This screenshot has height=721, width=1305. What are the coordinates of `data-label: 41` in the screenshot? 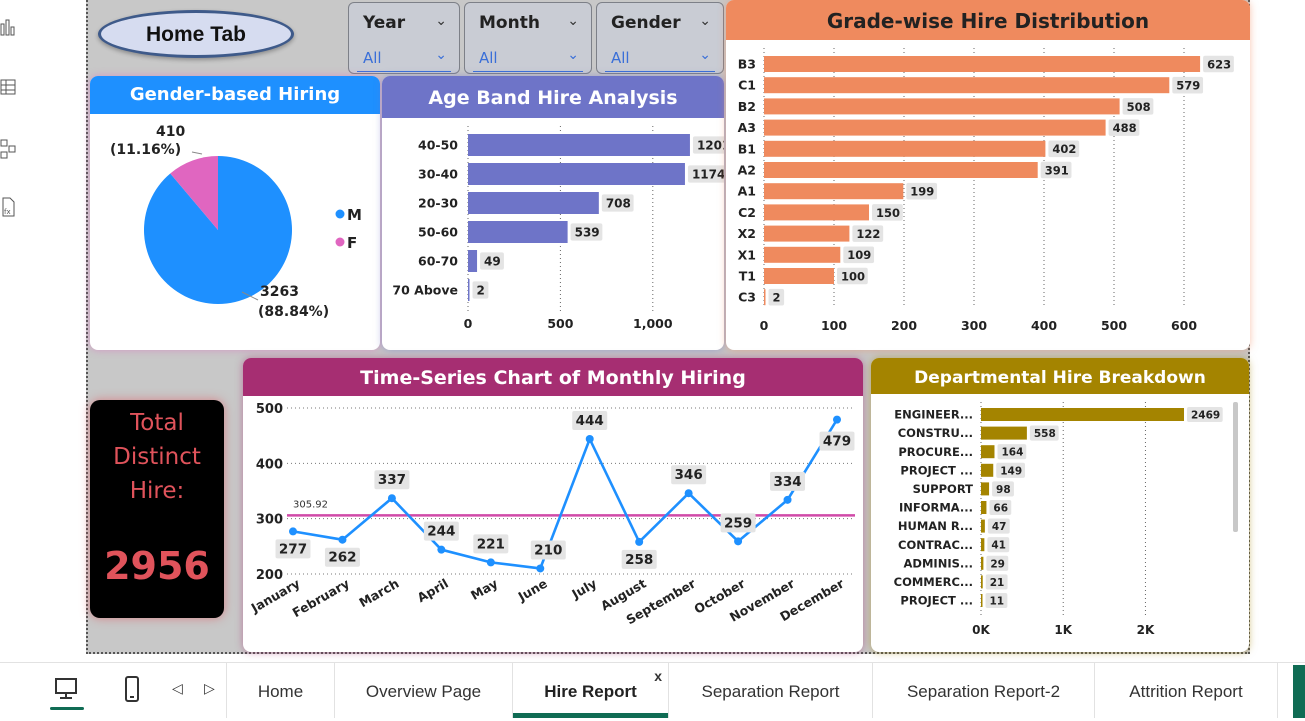 It's located at (998, 546).